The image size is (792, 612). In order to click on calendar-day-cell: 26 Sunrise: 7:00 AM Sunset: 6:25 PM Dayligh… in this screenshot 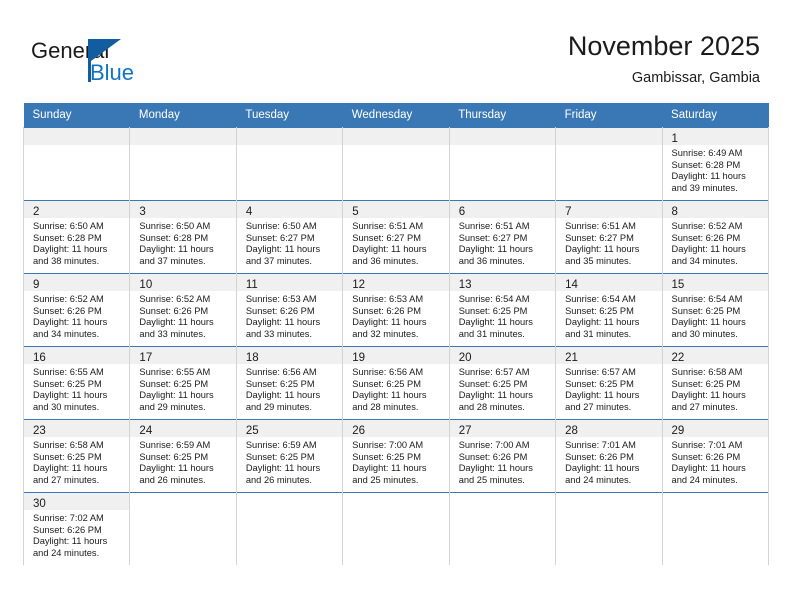, I will do `click(396, 456)`.